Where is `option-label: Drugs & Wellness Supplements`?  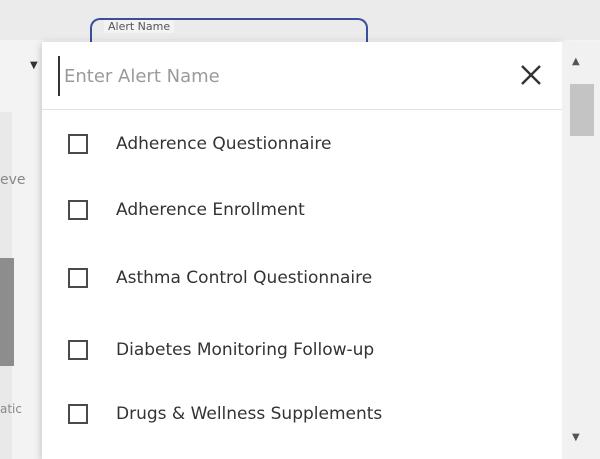 option-label: Drugs & Wellness Supplements is located at coordinates (249, 414).